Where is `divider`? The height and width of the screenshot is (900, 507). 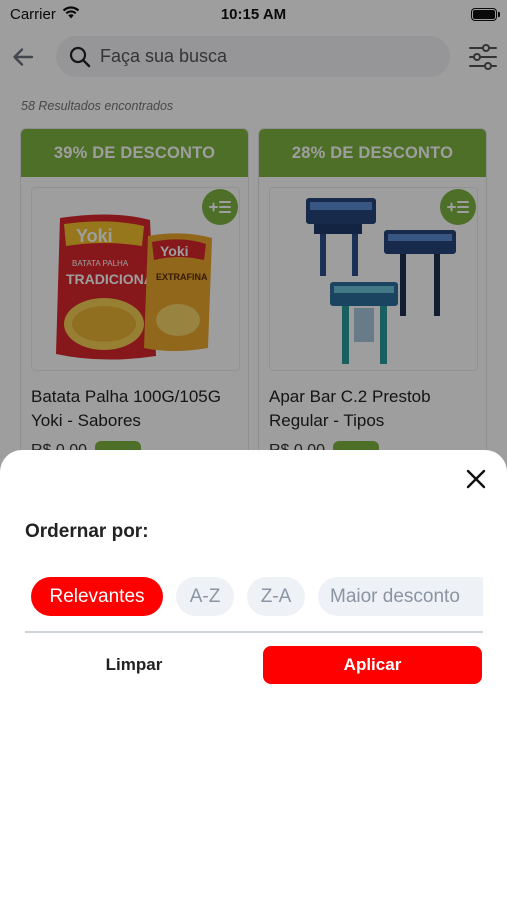
divider is located at coordinates (254, 632).